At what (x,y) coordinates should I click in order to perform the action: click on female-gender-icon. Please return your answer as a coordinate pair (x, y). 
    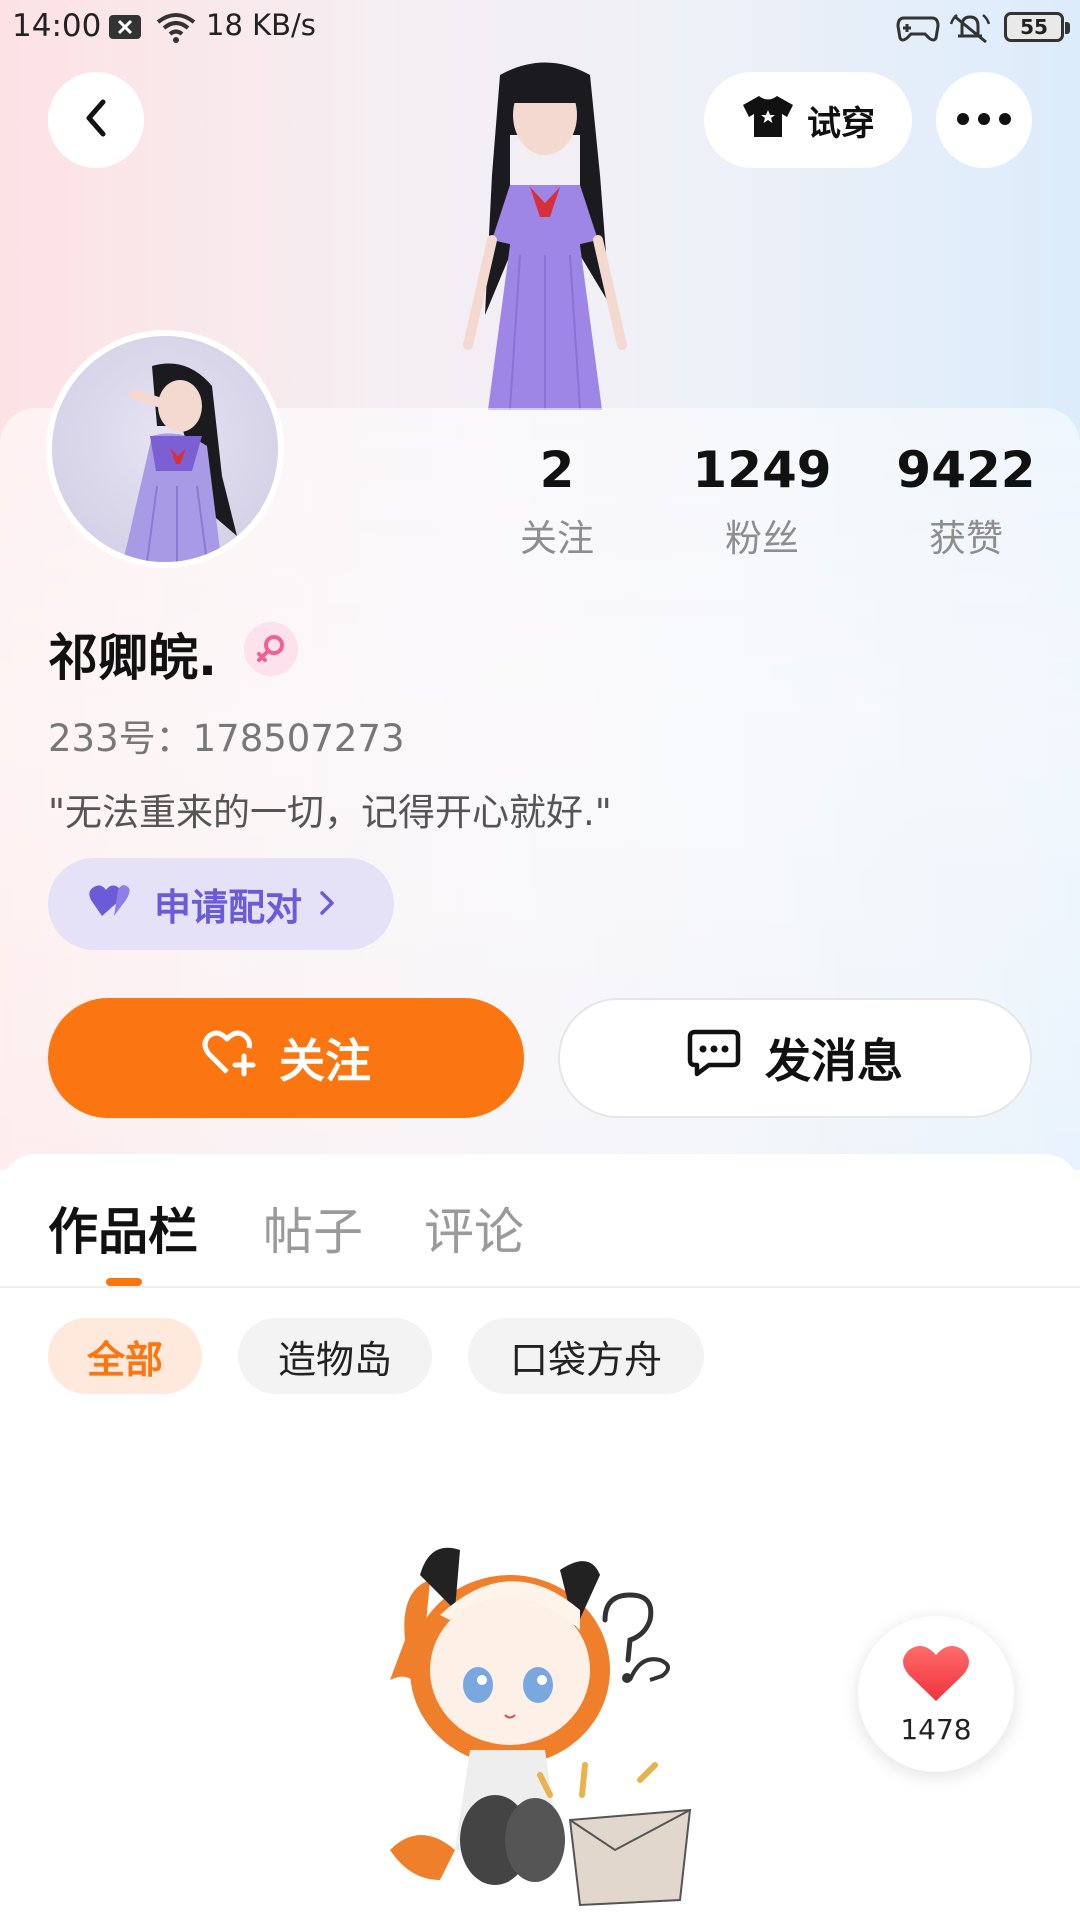
    Looking at the image, I should click on (271, 649).